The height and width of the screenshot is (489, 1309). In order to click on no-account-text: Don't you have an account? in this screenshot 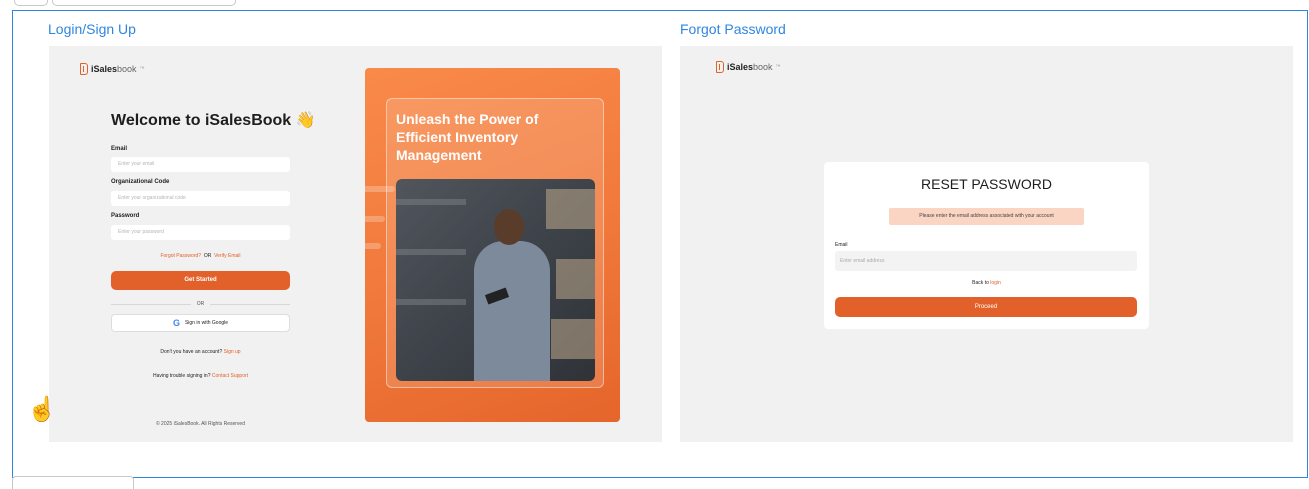, I will do `click(191, 352)`.